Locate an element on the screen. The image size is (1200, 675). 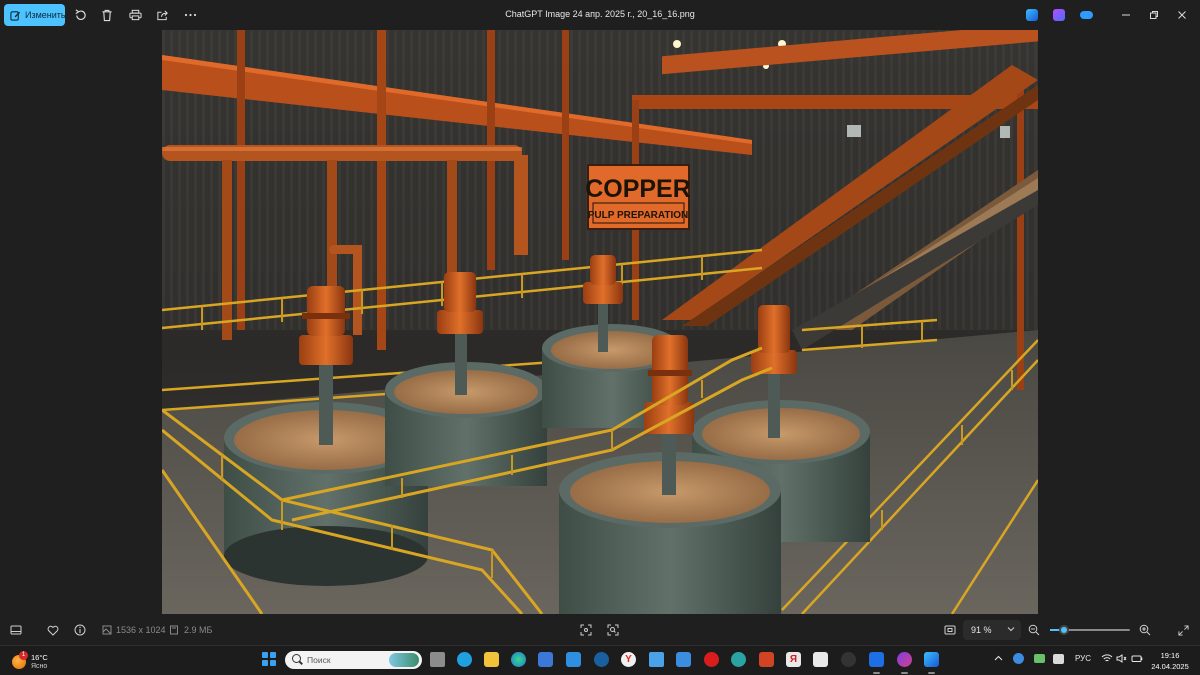
print-icon is located at coordinates (135, 15).